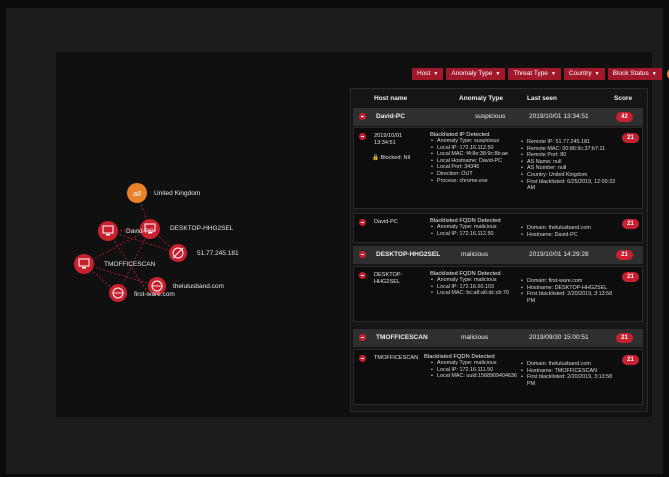 This screenshot has height=477, width=669. I want to click on filter-anomaly-type: Anomaly Type ▼, so click(476, 74).